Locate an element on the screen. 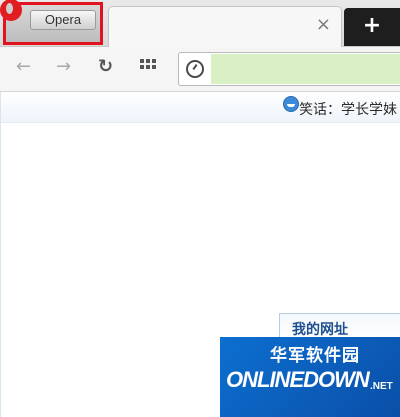 This screenshot has height=417, width=400. forward-button: → is located at coordinates (63, 67).